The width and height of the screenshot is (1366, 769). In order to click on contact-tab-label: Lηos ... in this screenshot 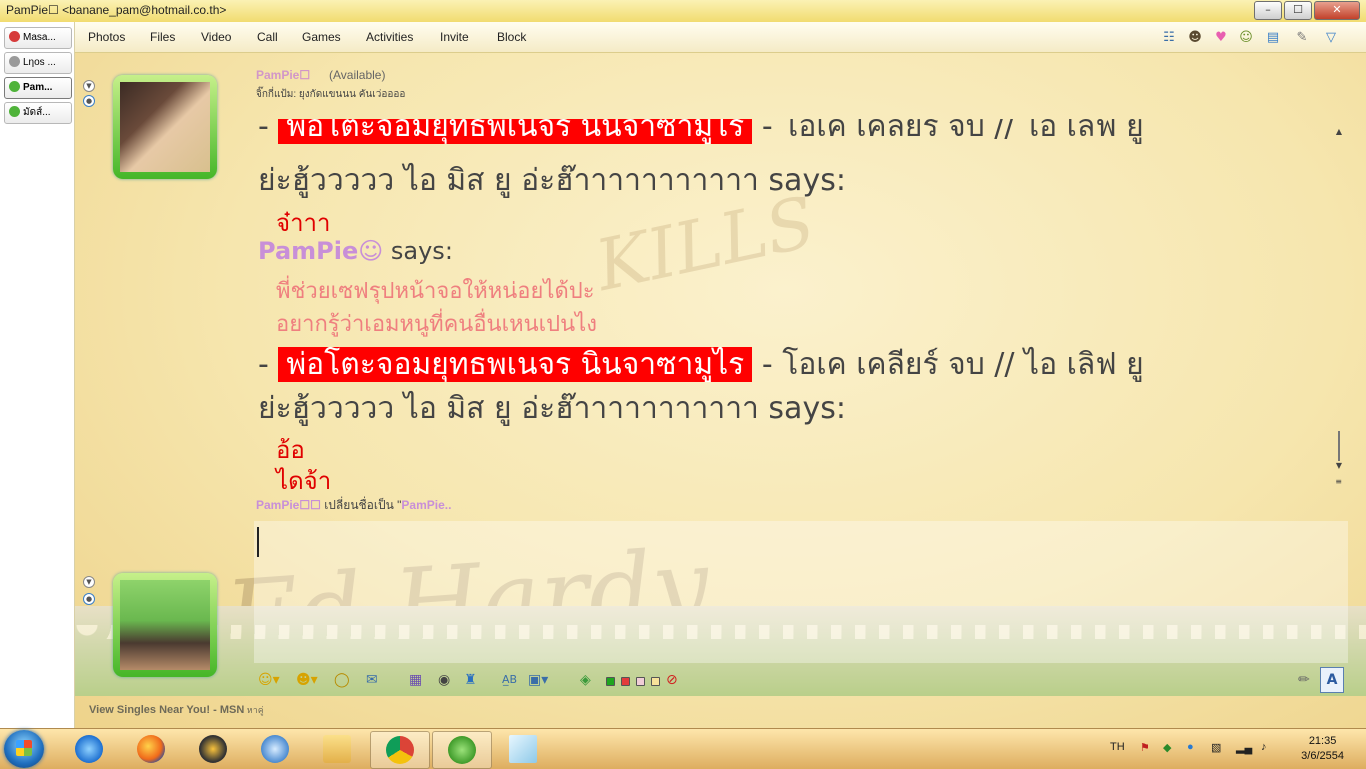, I will do `click(39, 62)`.